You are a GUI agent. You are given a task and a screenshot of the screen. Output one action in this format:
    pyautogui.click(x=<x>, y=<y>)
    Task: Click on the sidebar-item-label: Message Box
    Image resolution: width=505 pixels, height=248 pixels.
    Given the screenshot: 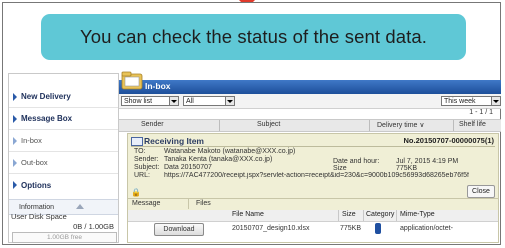 What is the action you would take?
    pyautogui.click(x=47, y=118)
    